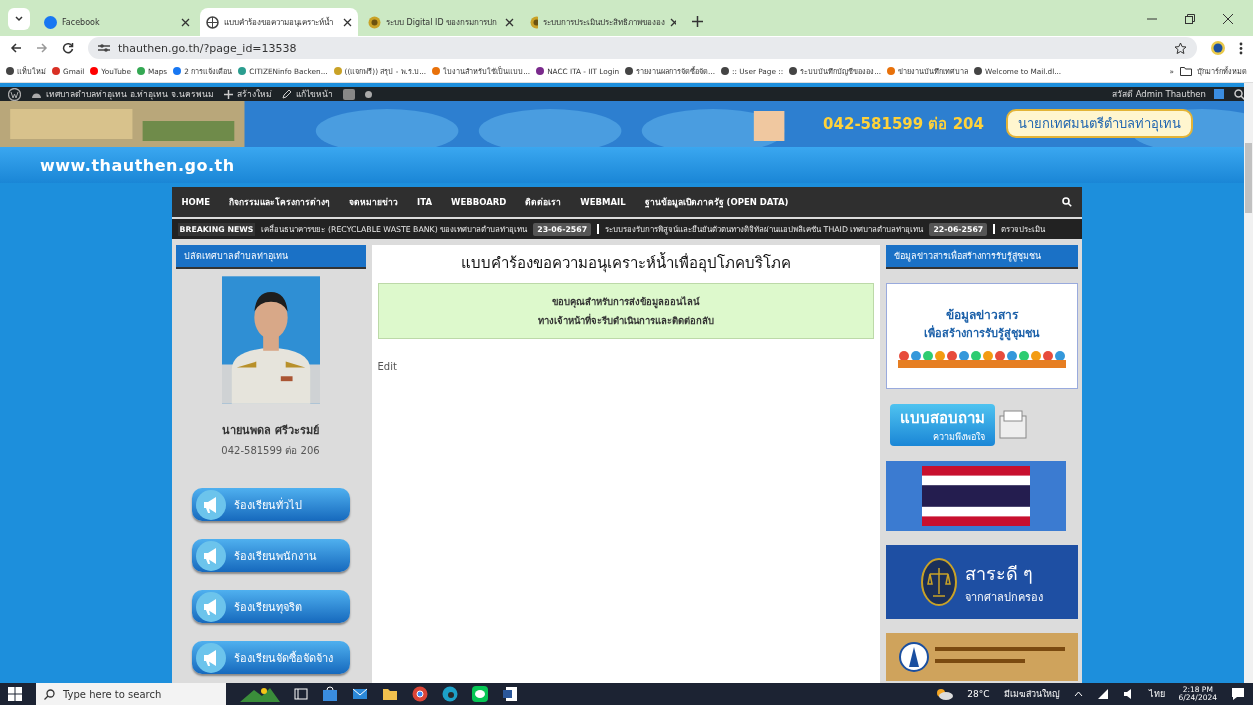  I want to click on promo-banner, so click(981, 657).